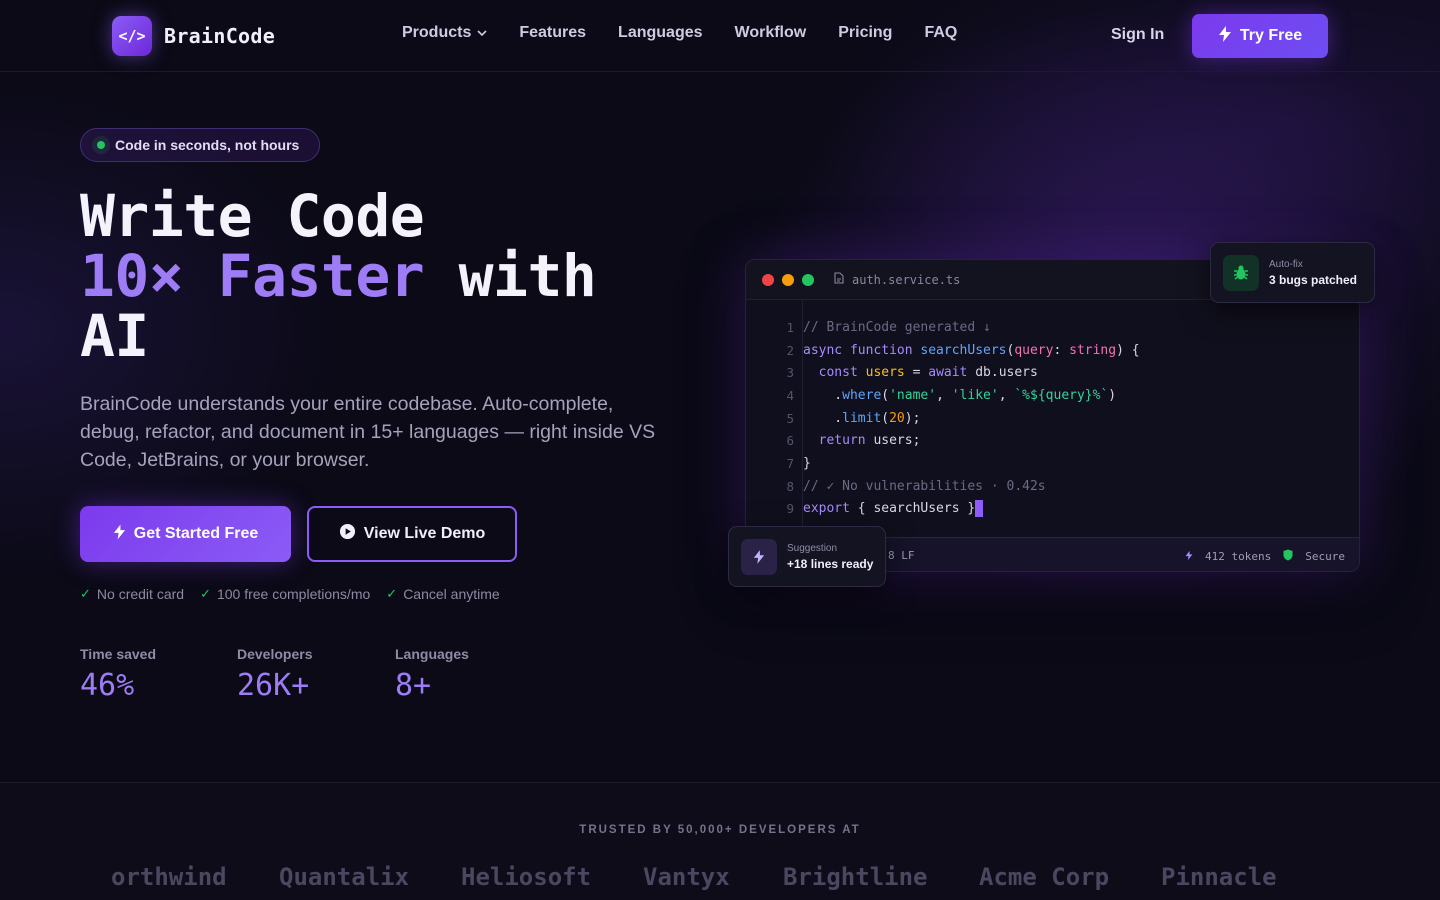  What do you see at coordinates (1271, 35) in the screenshot?
I see `try-free-label: Try Free` at bounding box center [1271, 35].